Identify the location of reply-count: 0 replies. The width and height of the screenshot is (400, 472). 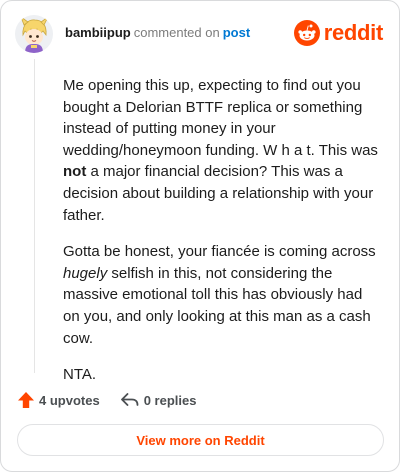
(170, 400).